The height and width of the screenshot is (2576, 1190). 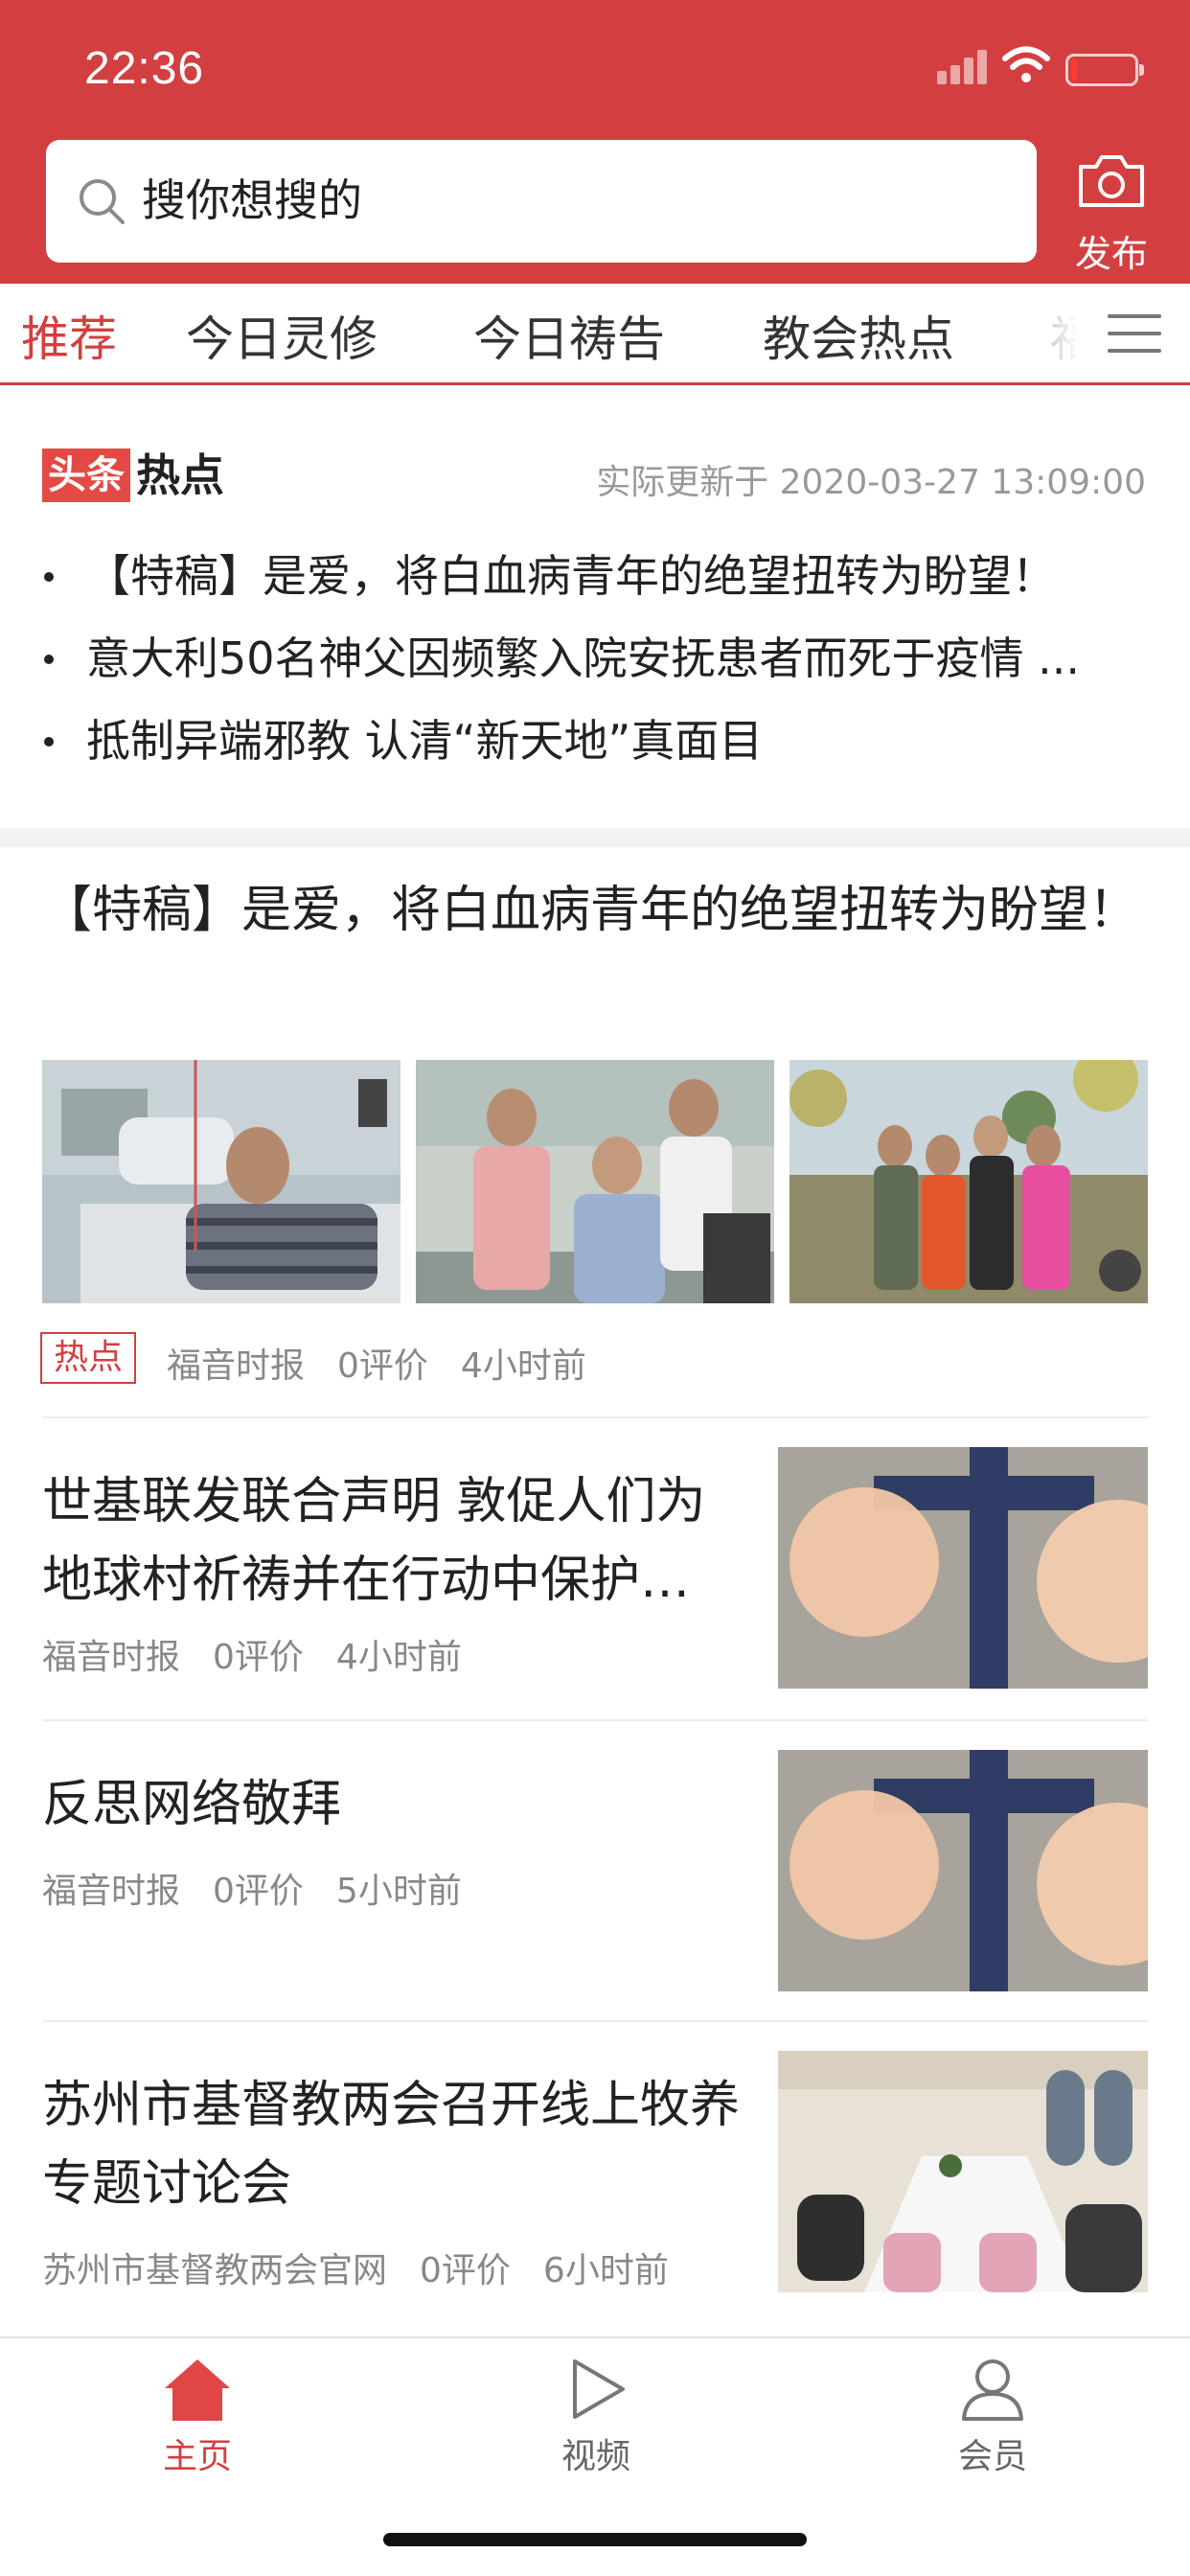 I want to click on menu-icon, so click(x=1134, y=333).